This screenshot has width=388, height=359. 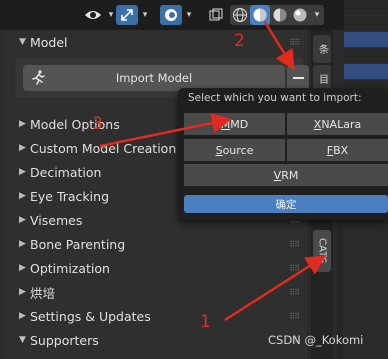 What do you see at coordinates (239, 41) in the screenshot?
I see `annotation-number-2: 2` at bounding box center [239, 41].